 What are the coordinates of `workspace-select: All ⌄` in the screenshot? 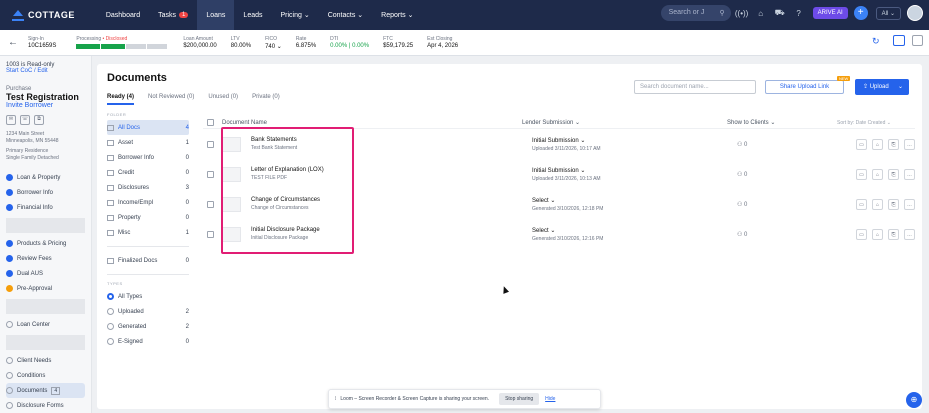 It's located at (888, 13).